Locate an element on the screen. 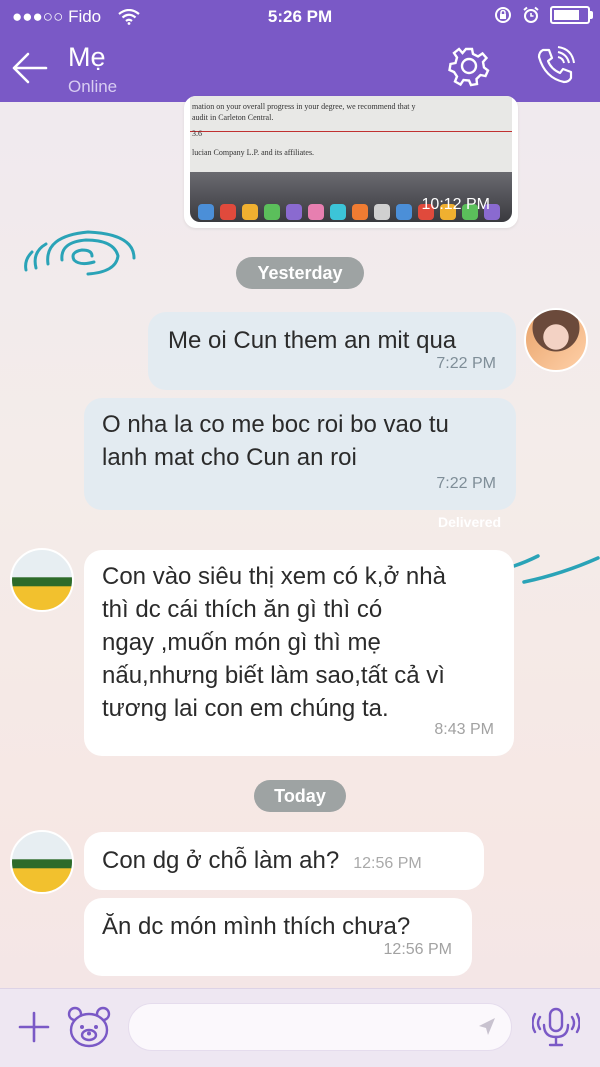  my-avatar is located at coordinates (556, 340).